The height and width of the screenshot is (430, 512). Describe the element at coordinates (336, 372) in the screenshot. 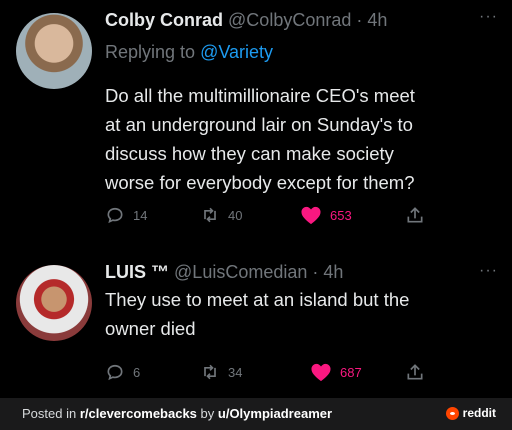

I see `like-button: 687` at that location.